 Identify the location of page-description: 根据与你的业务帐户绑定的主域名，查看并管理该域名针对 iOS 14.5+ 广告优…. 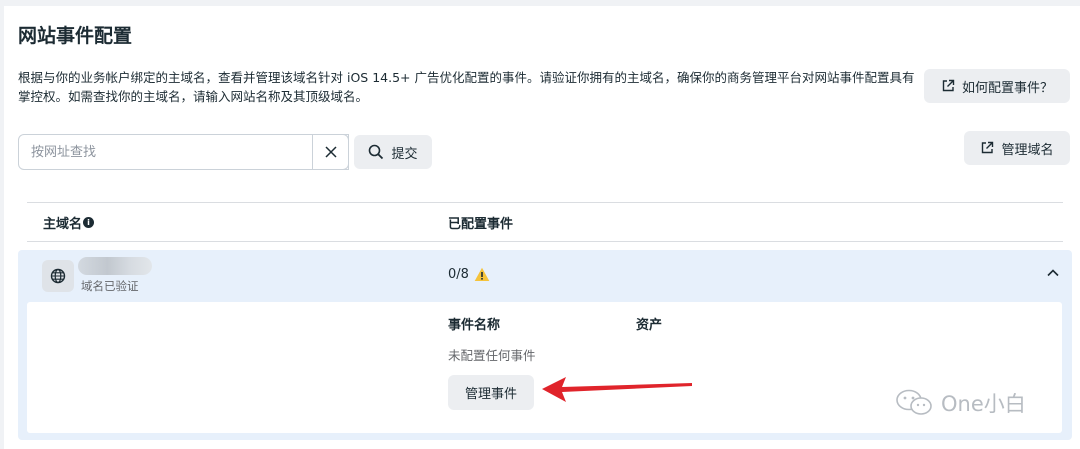
(466, 87).